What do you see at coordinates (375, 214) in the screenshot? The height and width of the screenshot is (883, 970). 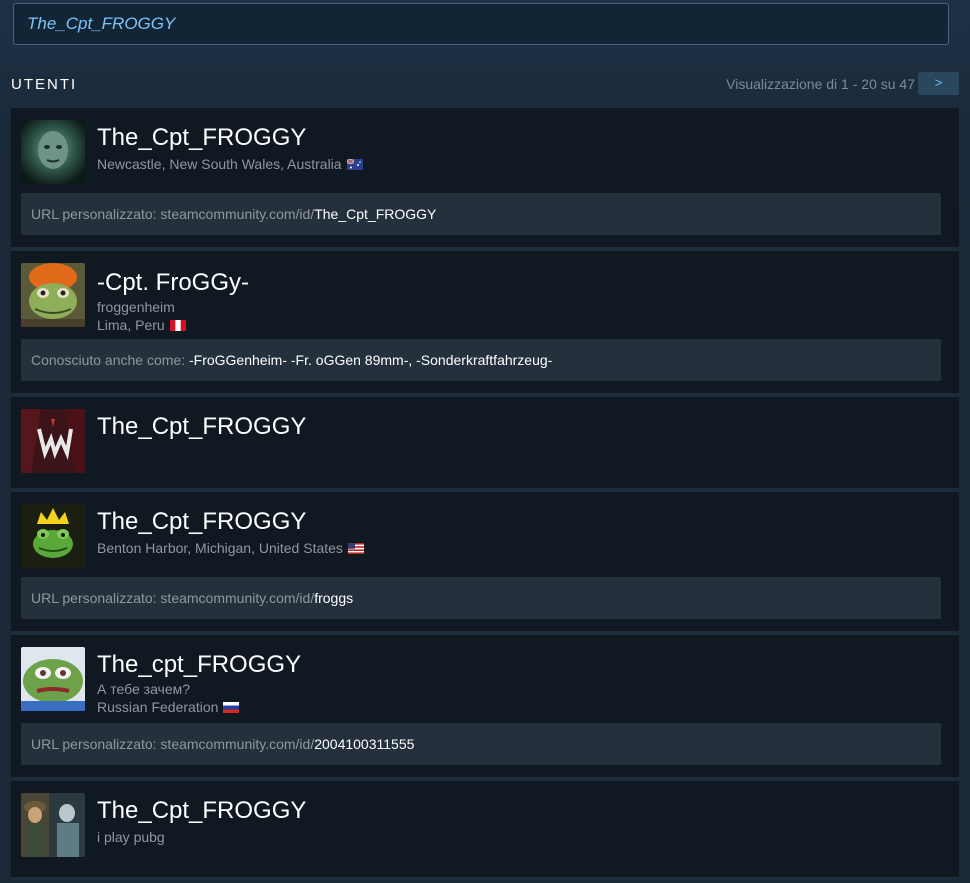 I see `custom-url-value: The_Cpt_FROGGY` at bounding box center [375, 214].